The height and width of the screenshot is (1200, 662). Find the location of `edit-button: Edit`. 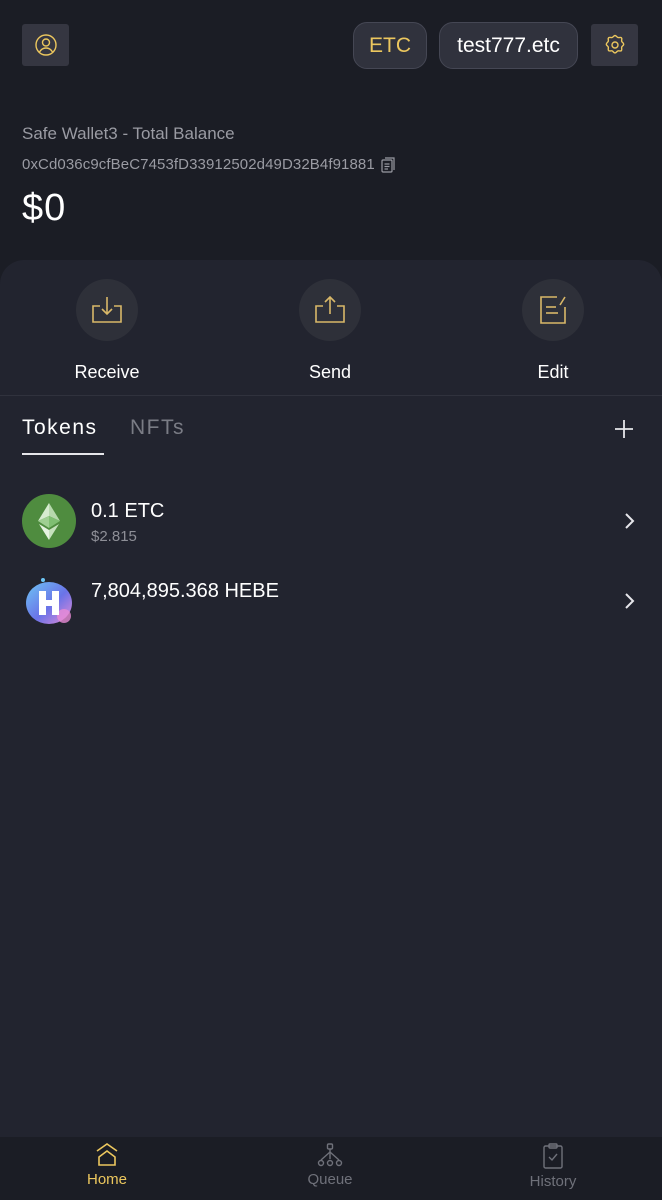

edit-button: Edit is located at coordinates (553, 331).